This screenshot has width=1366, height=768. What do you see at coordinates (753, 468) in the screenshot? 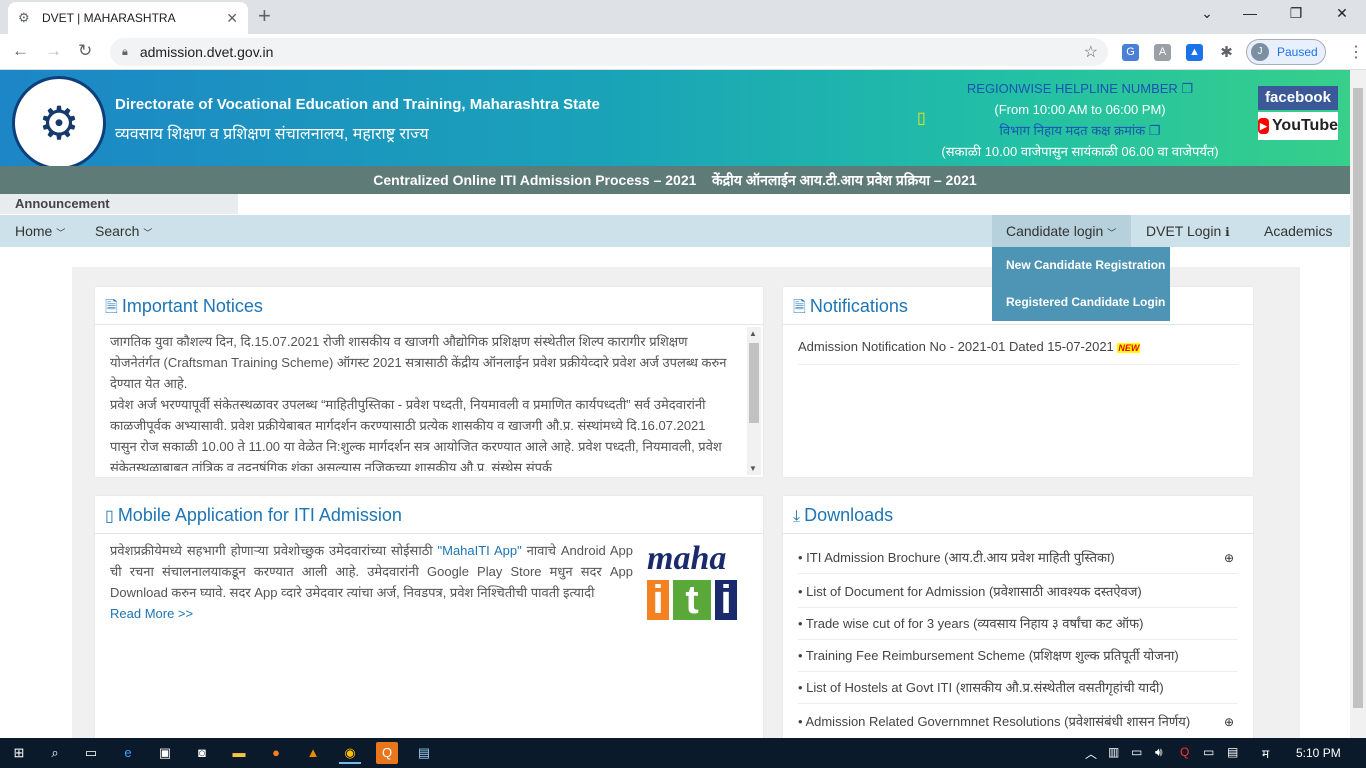
I see `scroll-down-icon: ▼` at bounding box center [753, 468].